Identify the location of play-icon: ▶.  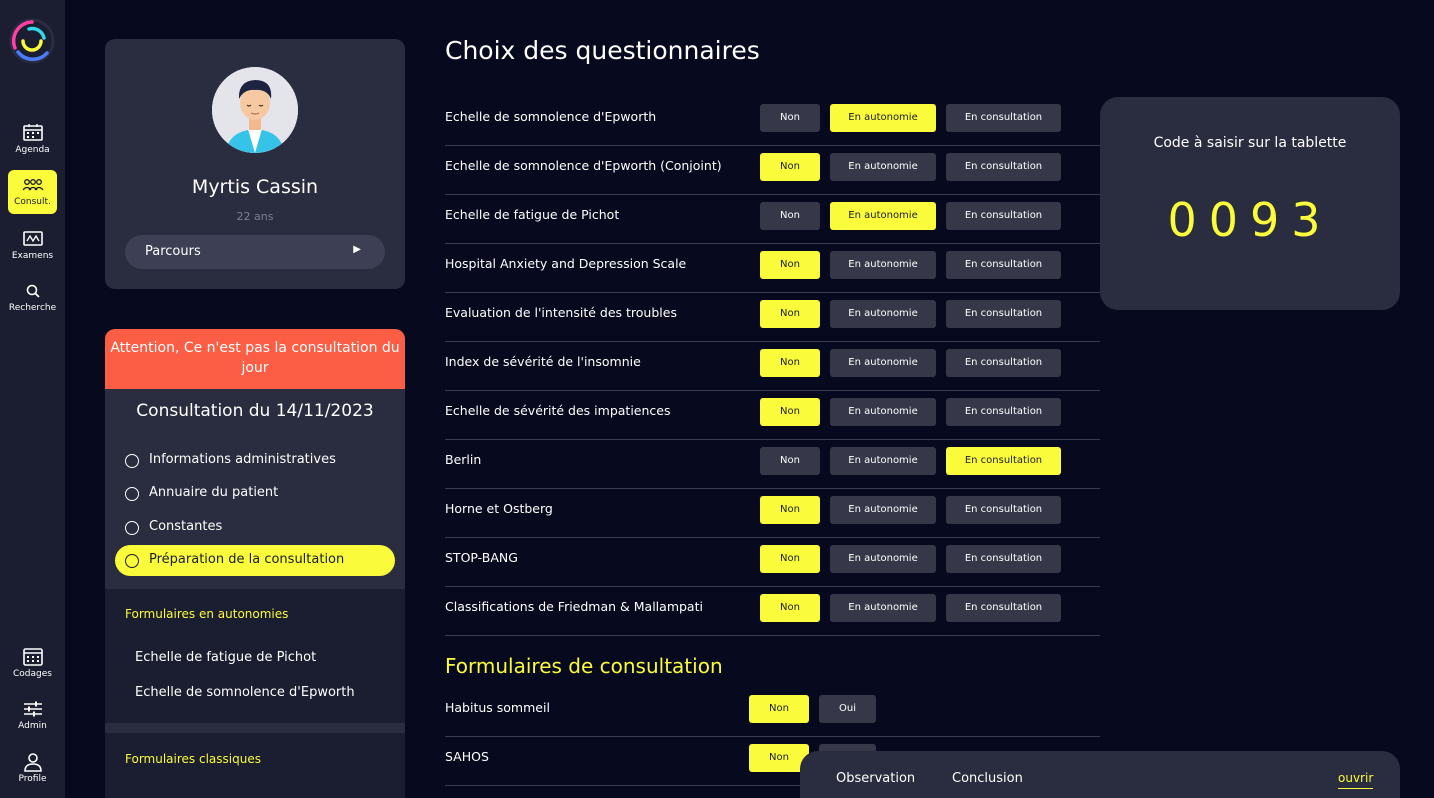
(357, 249).